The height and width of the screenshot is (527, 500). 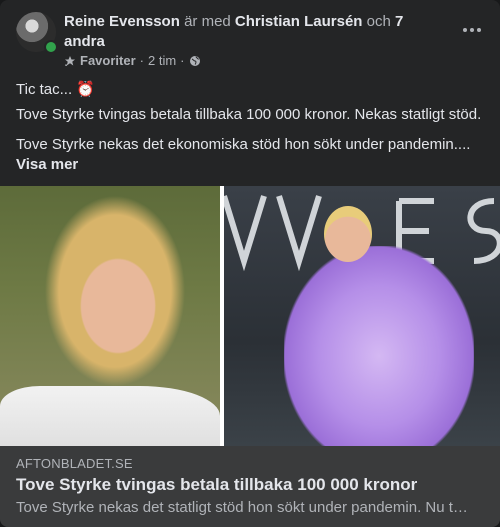 I want to click on online-status-dot, so click(x=51, y=47).